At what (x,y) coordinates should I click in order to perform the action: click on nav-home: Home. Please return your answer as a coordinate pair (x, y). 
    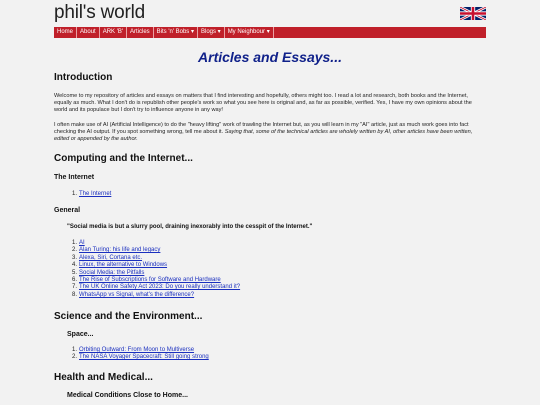
    Looking at the image, I should click on (66, 32).